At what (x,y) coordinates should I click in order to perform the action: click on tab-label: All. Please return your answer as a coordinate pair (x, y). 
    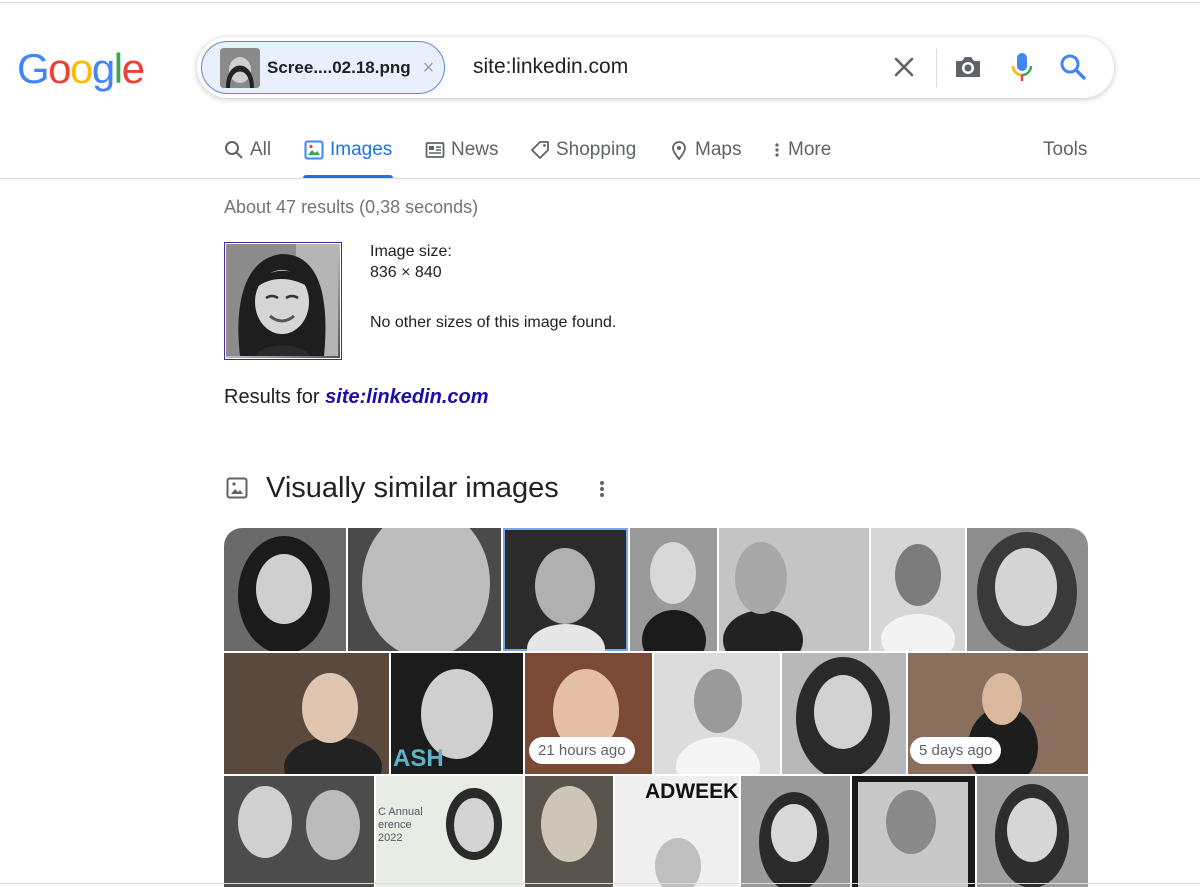
    Looking at the image, I should click on (261, 149).